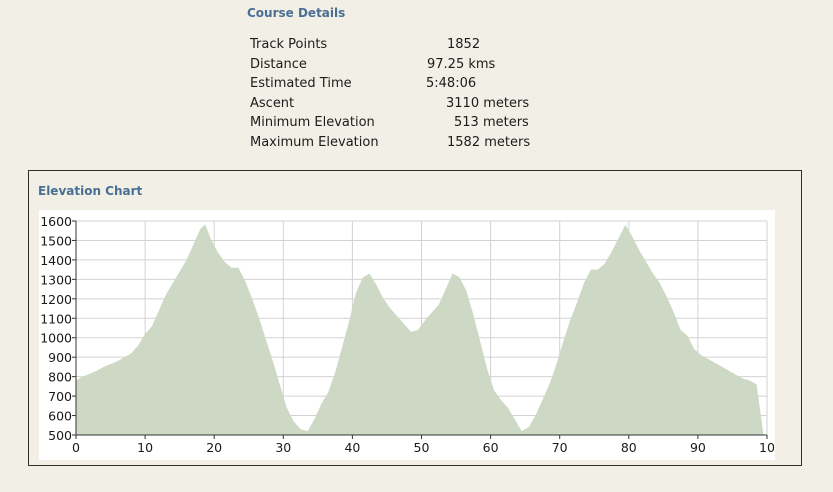 This screenshot has width=833, height=492. Describe the element at coordinates (301, 84) in the screenshot. I see `detail-label: Estimated Time` at that location.